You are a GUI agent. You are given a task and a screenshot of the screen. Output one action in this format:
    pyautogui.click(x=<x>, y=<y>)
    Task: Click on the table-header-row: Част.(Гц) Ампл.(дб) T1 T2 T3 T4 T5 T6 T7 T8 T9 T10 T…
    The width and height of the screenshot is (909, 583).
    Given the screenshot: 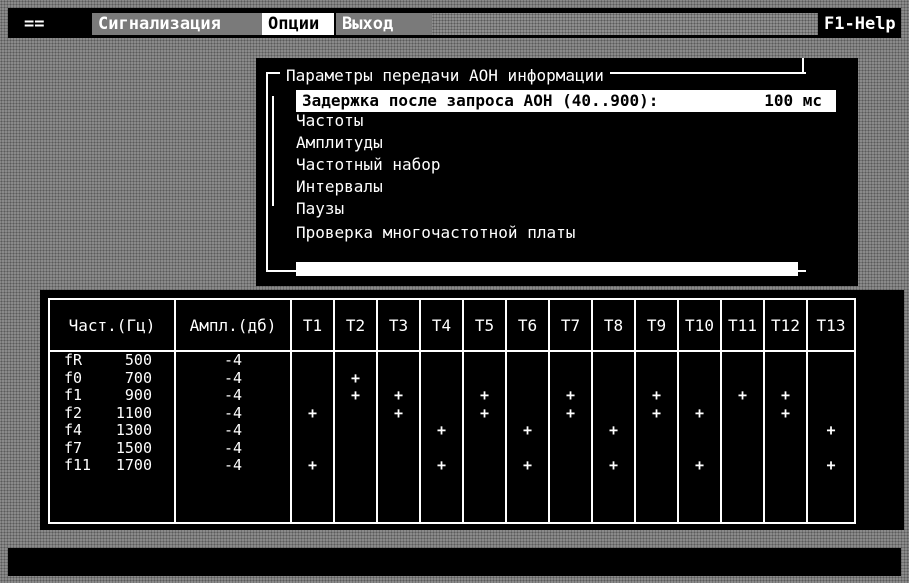 What is the action you would take?
    pyautogui.click(x=452, y=325)
    